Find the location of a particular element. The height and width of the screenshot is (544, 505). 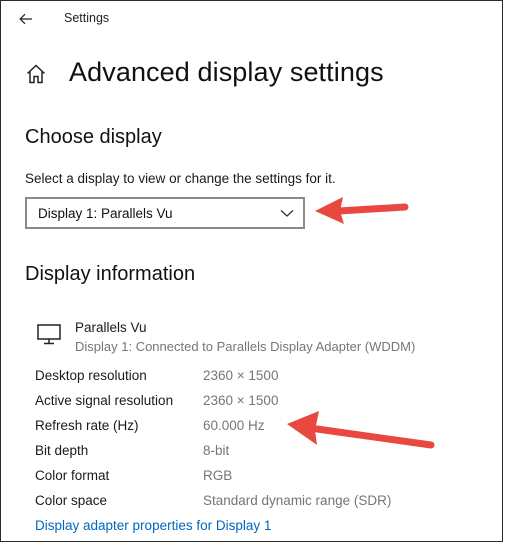

info-label: Active signal resolution is located at coordinates (104, 400).